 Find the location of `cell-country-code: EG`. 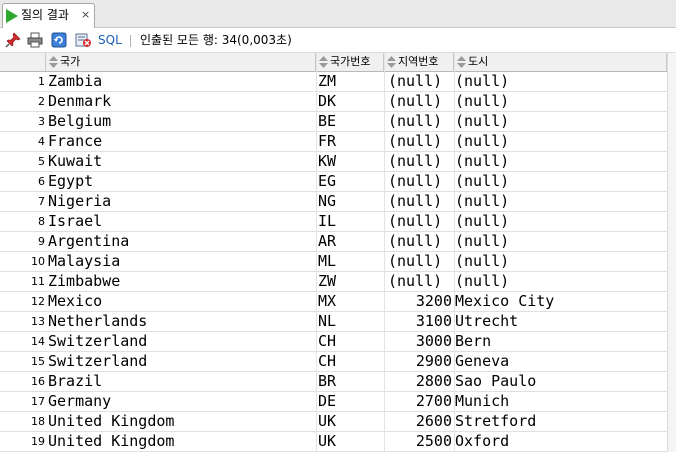

cell-country-code: EG is located at coordinates (350, 181).